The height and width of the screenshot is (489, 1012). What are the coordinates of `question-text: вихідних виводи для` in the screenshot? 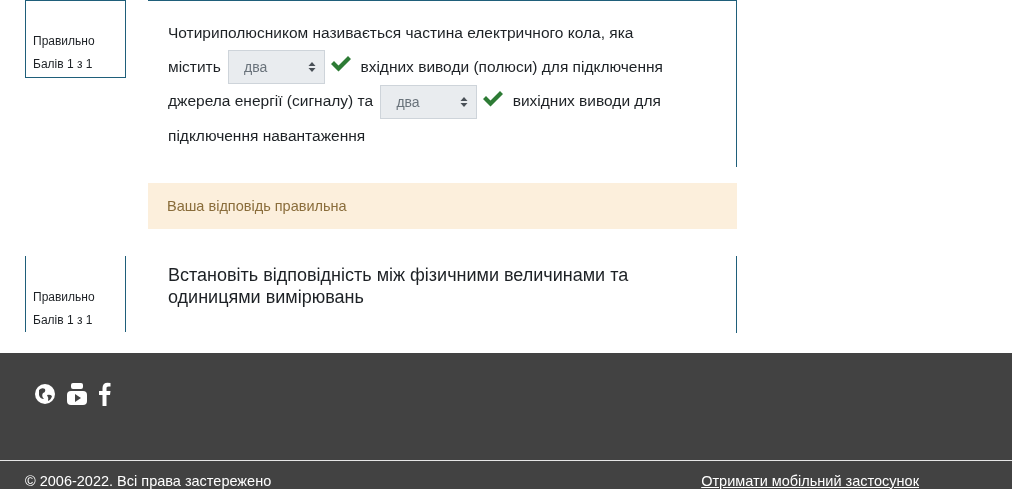 It's located at (586, 101).